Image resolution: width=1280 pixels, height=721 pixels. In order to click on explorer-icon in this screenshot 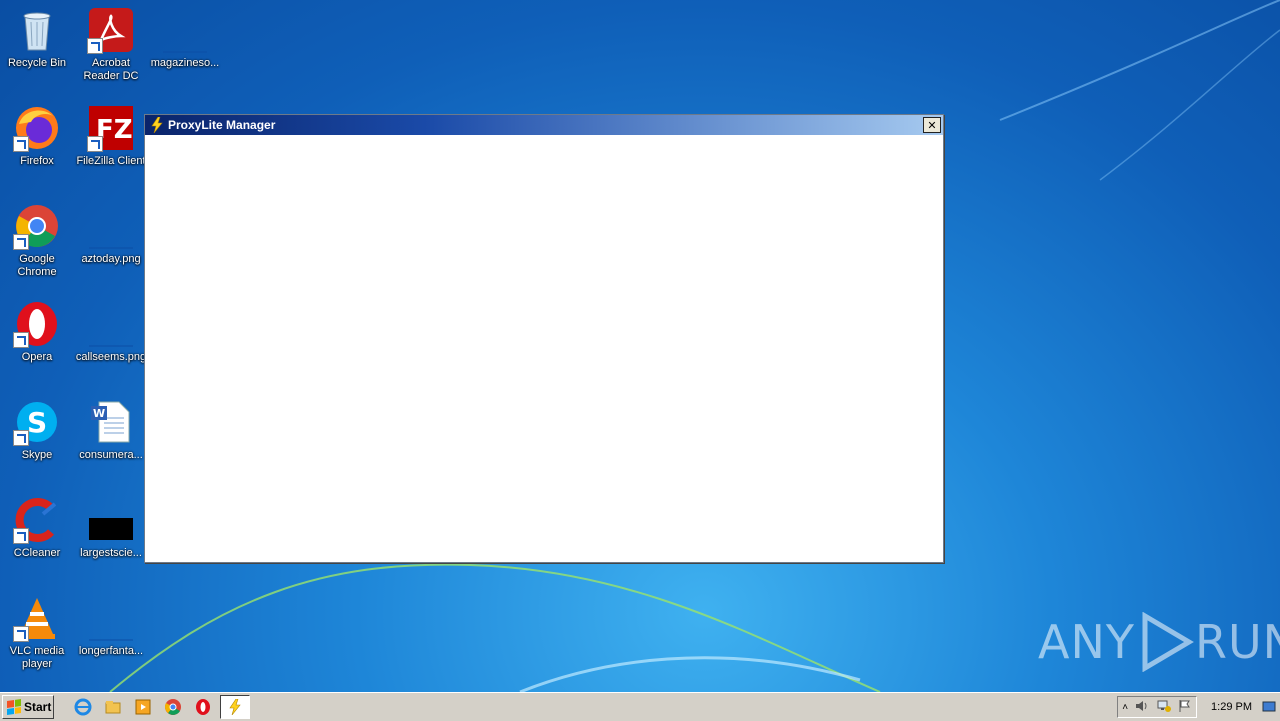, I will do `click(113, 707)`.